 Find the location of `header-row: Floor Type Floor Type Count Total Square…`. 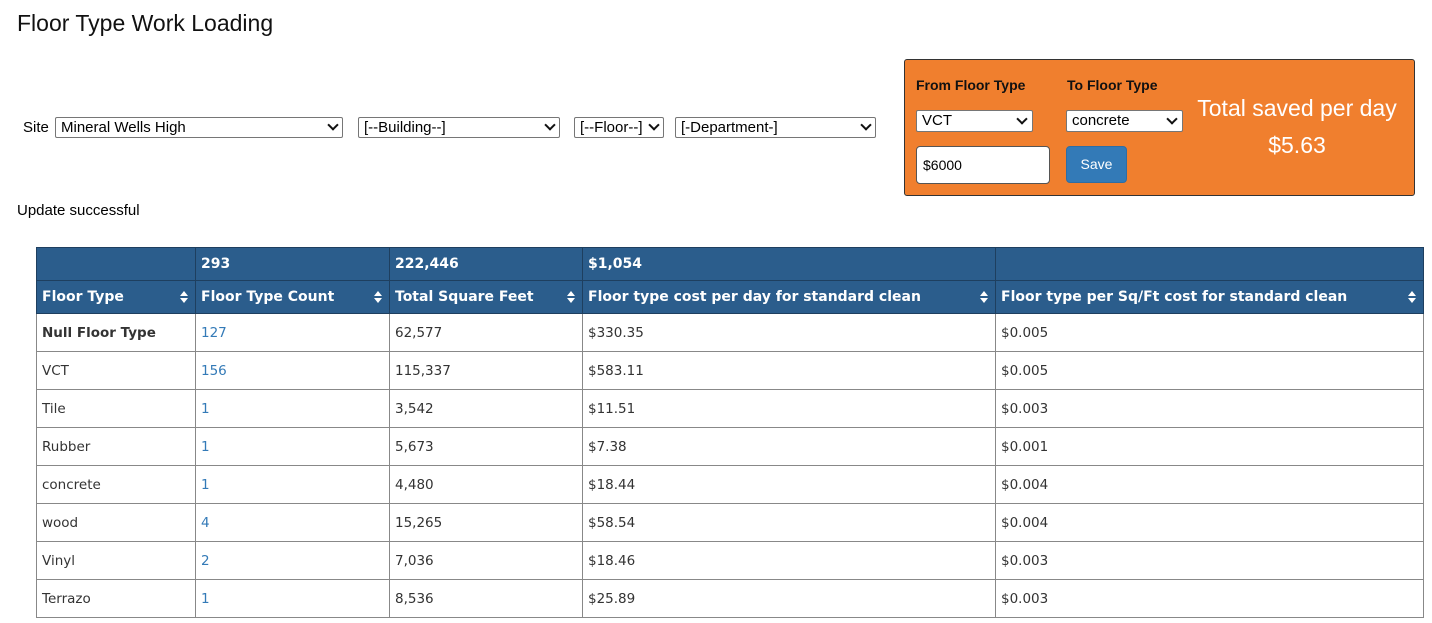

header-row: Floor Type Floor Type Count Total Square… is located at coordinates (730, 297).